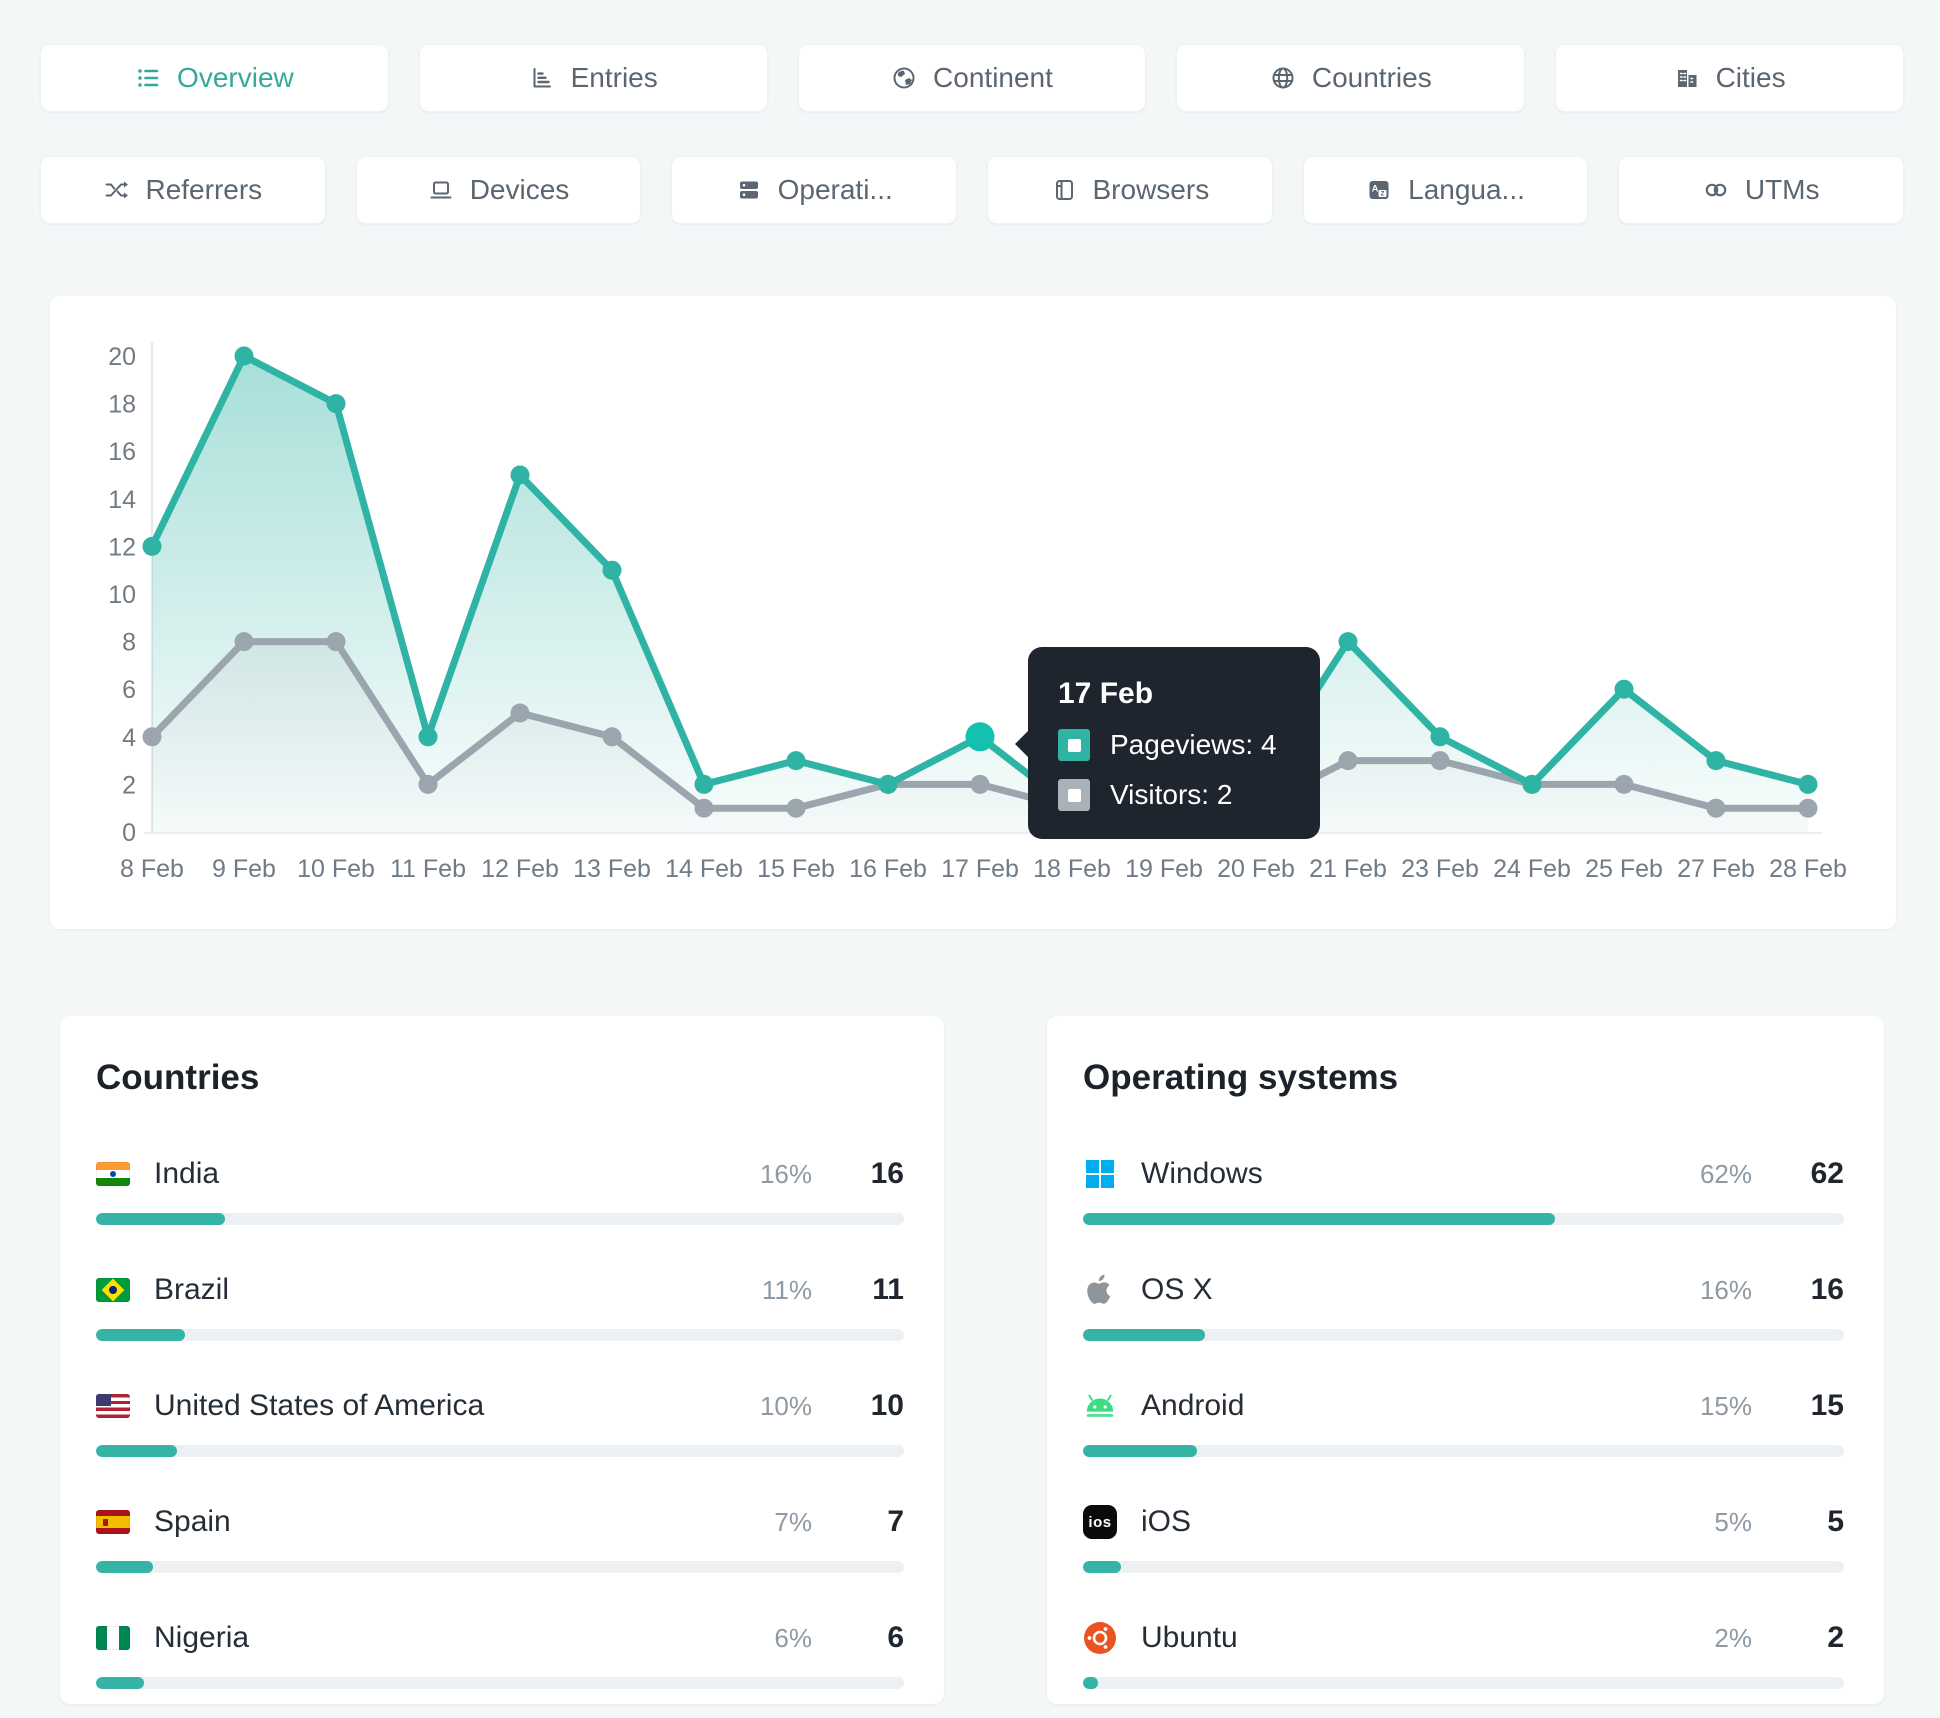 This screenshot has height=1718, width=1940. Describe the element at coordinates (441, 190) in the screenshot. I see `laptop-icon` at that location.